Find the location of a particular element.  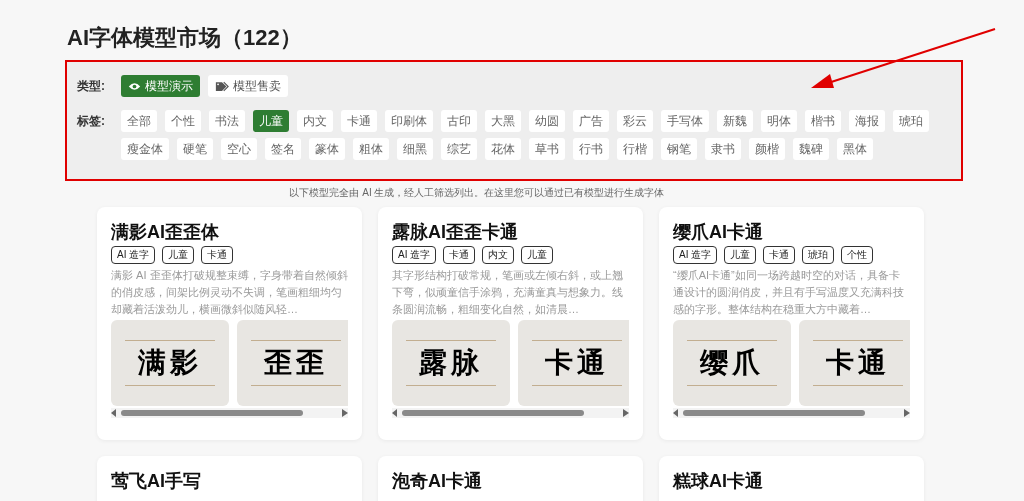

tag-filter-button: 彩云 is located at coordinates (635, 121).